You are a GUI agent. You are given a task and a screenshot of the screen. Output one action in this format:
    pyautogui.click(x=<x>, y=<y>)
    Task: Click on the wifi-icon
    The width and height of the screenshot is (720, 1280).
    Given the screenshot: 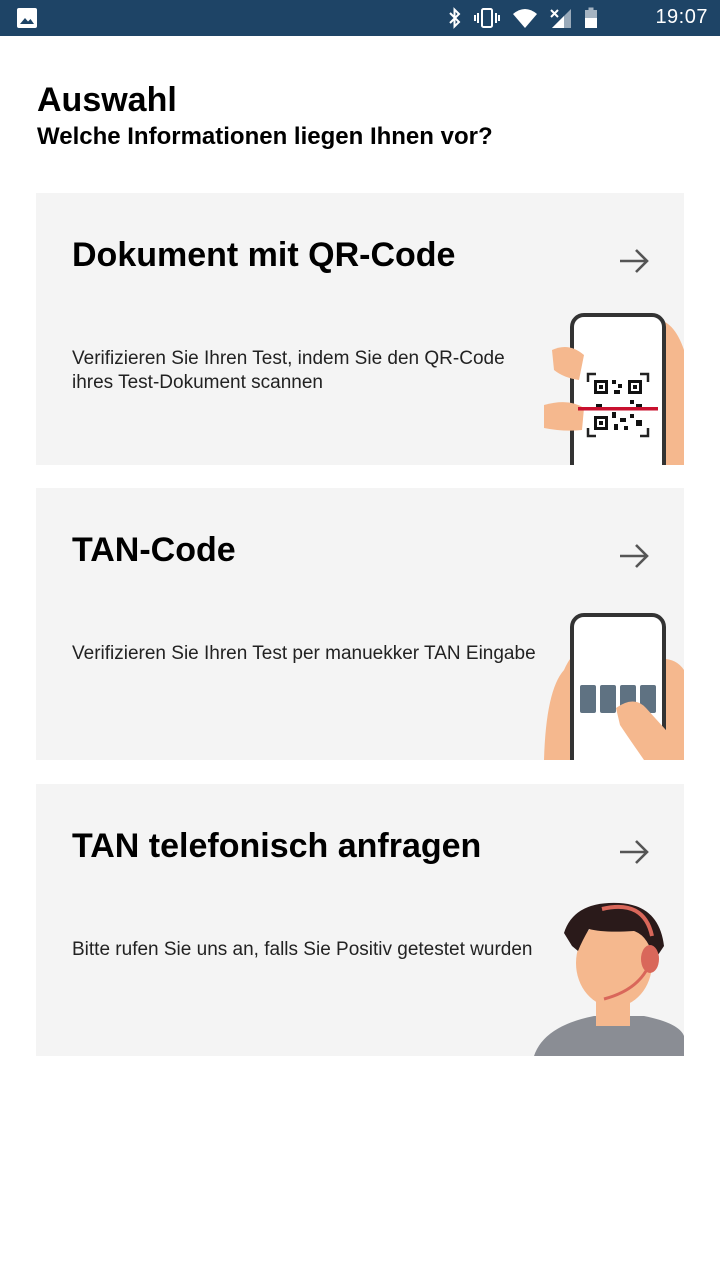 What is the action you would take?
    pyautogui.click(x=525, y=18)
    